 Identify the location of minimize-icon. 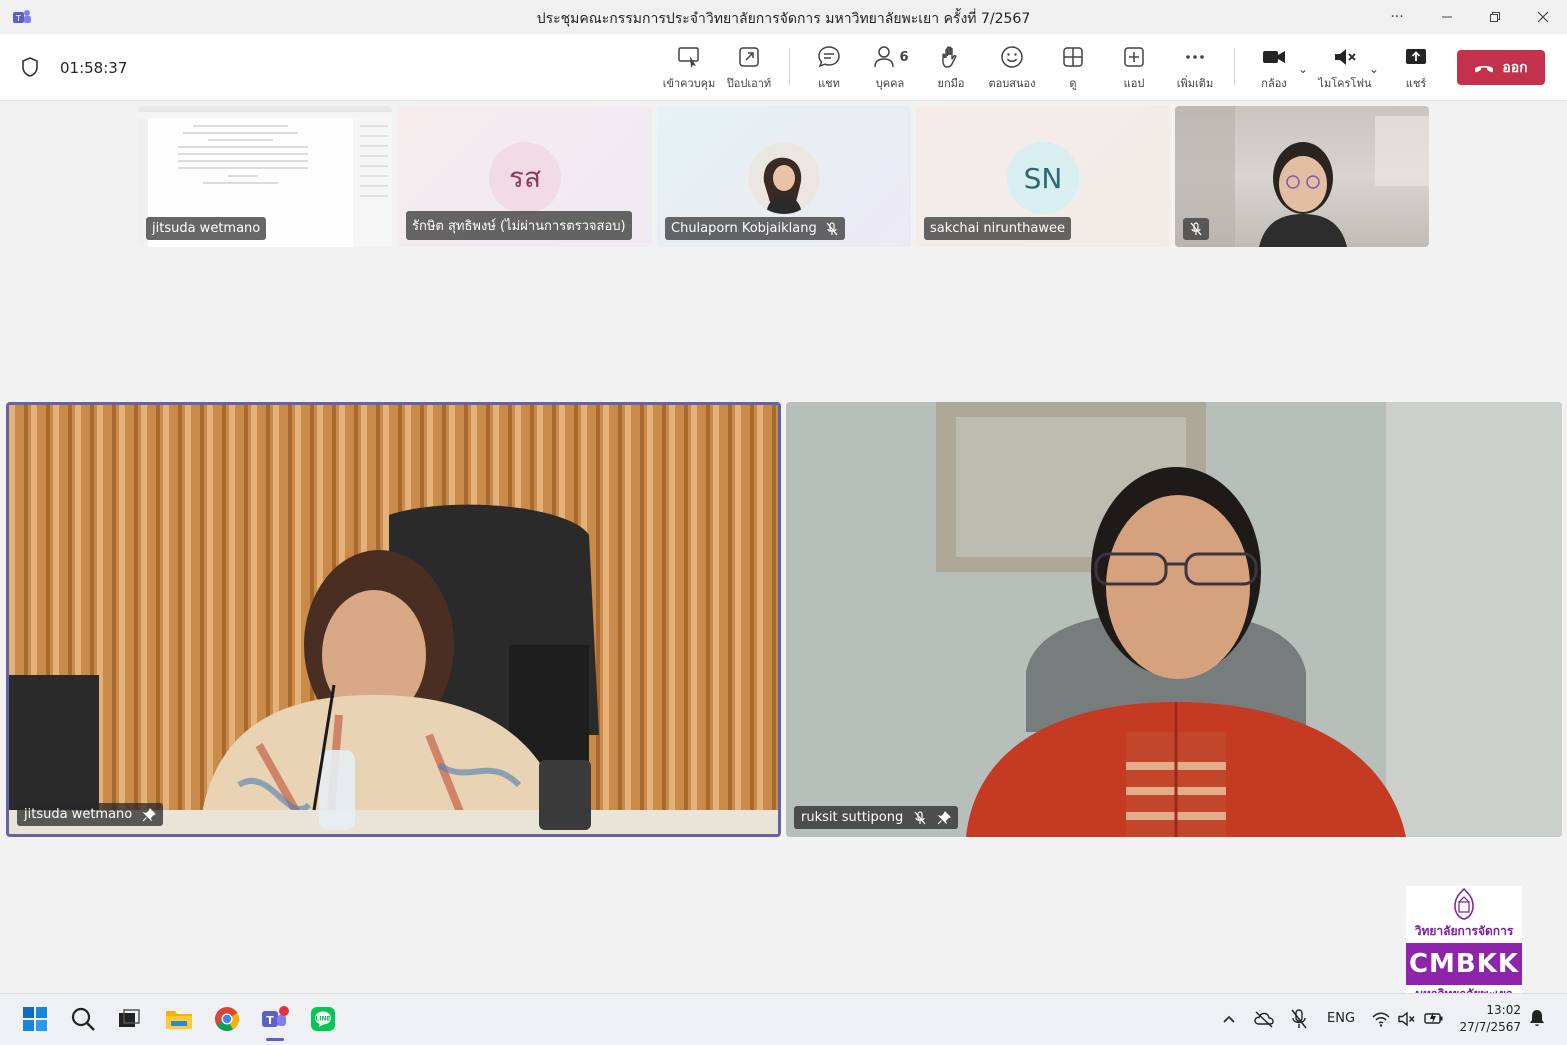
(1447, 17).